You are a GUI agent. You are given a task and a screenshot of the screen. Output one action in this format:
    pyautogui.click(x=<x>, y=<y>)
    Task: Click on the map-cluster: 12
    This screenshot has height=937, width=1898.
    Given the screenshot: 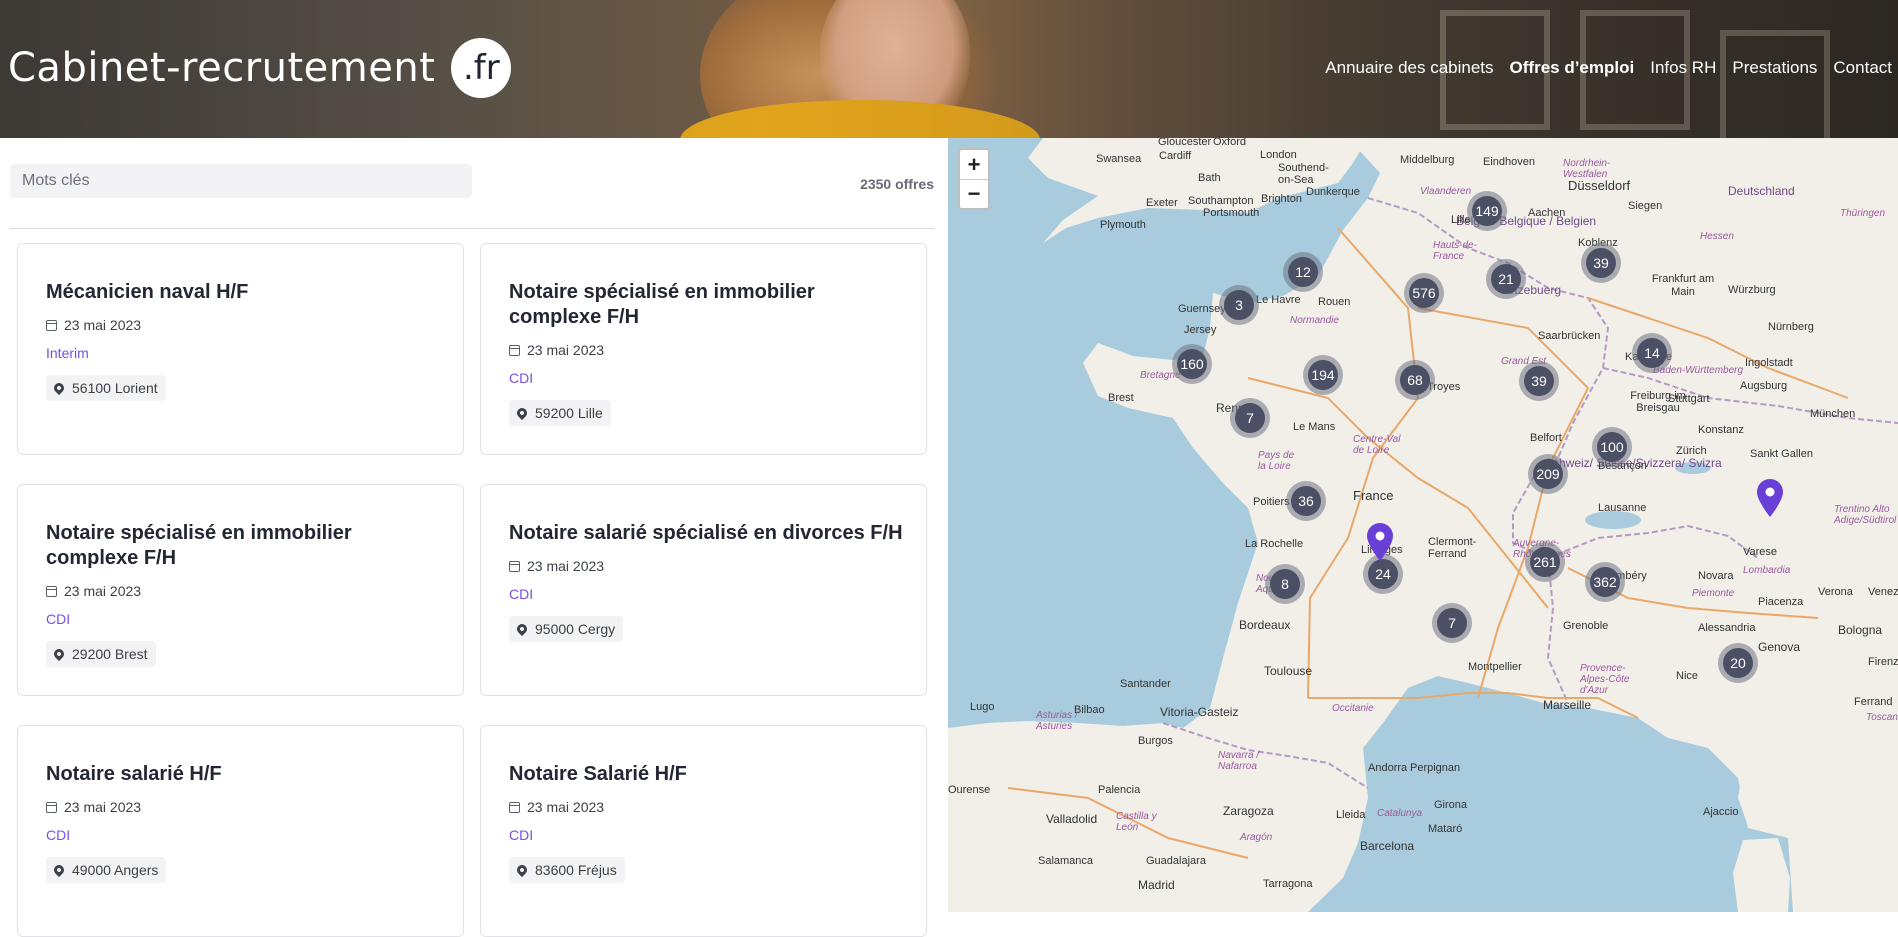 What is the action you would take?
    pyautogui.click(x=1303, y=272)
    